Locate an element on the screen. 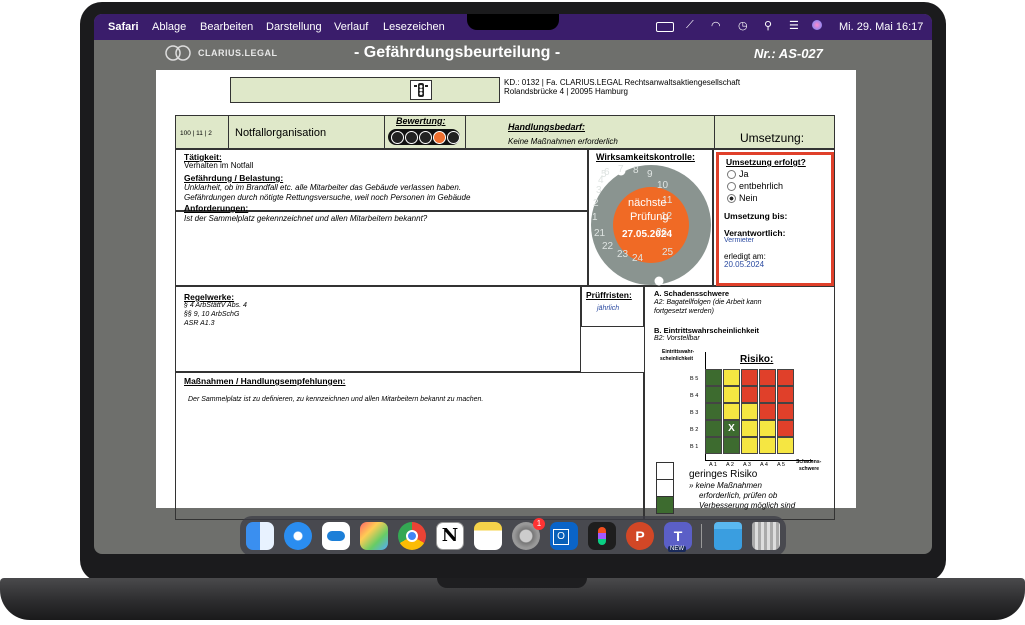  done-value: 20.05.2024 is located at coordinates (744, 264).